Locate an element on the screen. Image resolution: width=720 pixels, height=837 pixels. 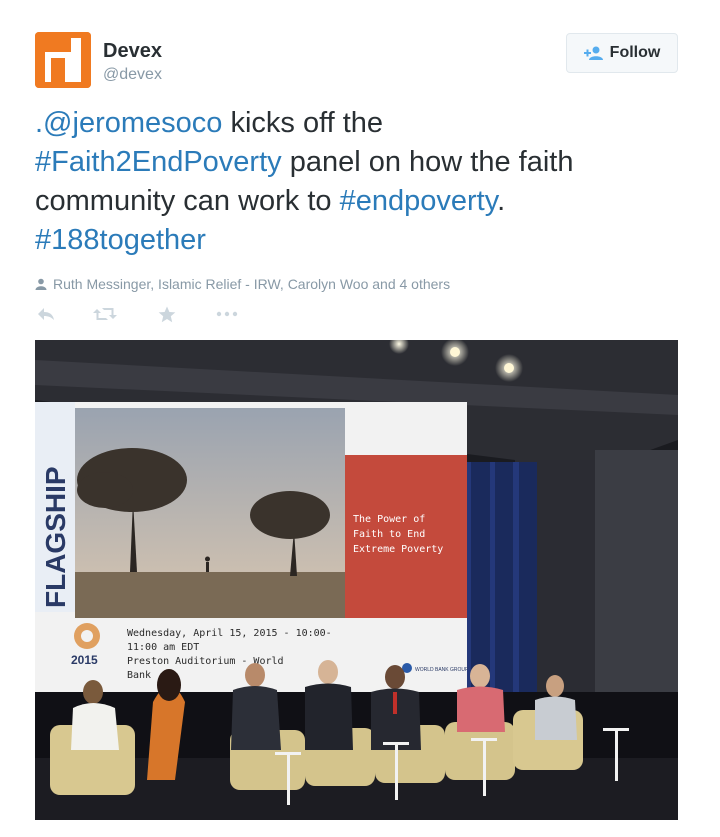
slide-title-line: Extreme Poverty is located at coordinates (398, 549).